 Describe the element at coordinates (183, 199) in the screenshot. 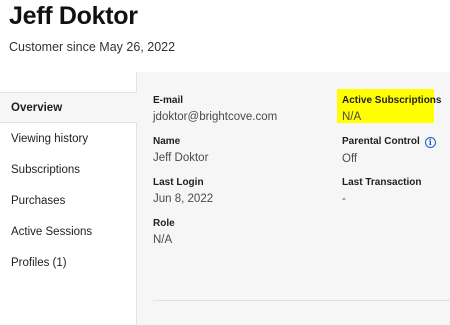

I see `last-login-value: Jun 8, 2022` at that location.